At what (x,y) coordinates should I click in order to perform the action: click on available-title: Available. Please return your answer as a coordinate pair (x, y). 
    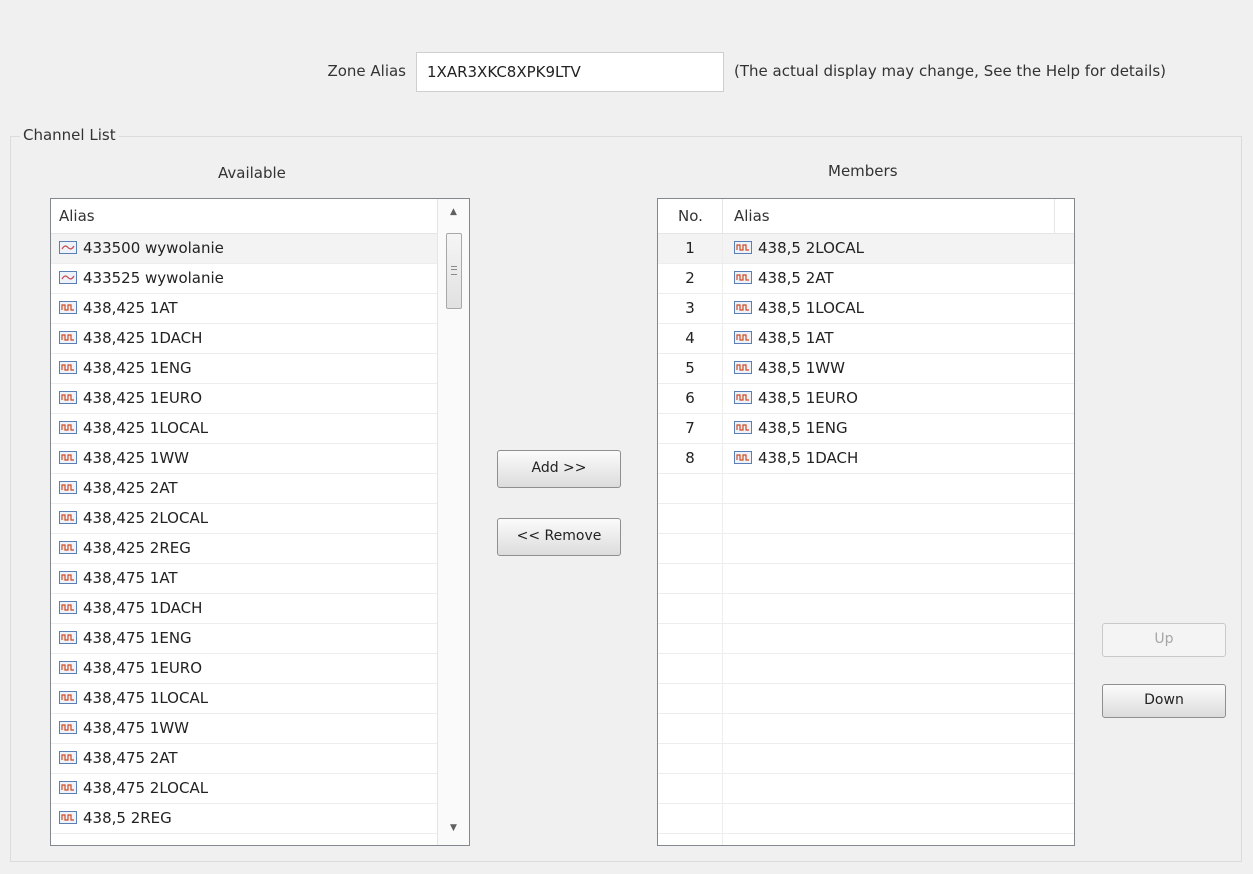
    Looking at the image, I should click on (252, 173).